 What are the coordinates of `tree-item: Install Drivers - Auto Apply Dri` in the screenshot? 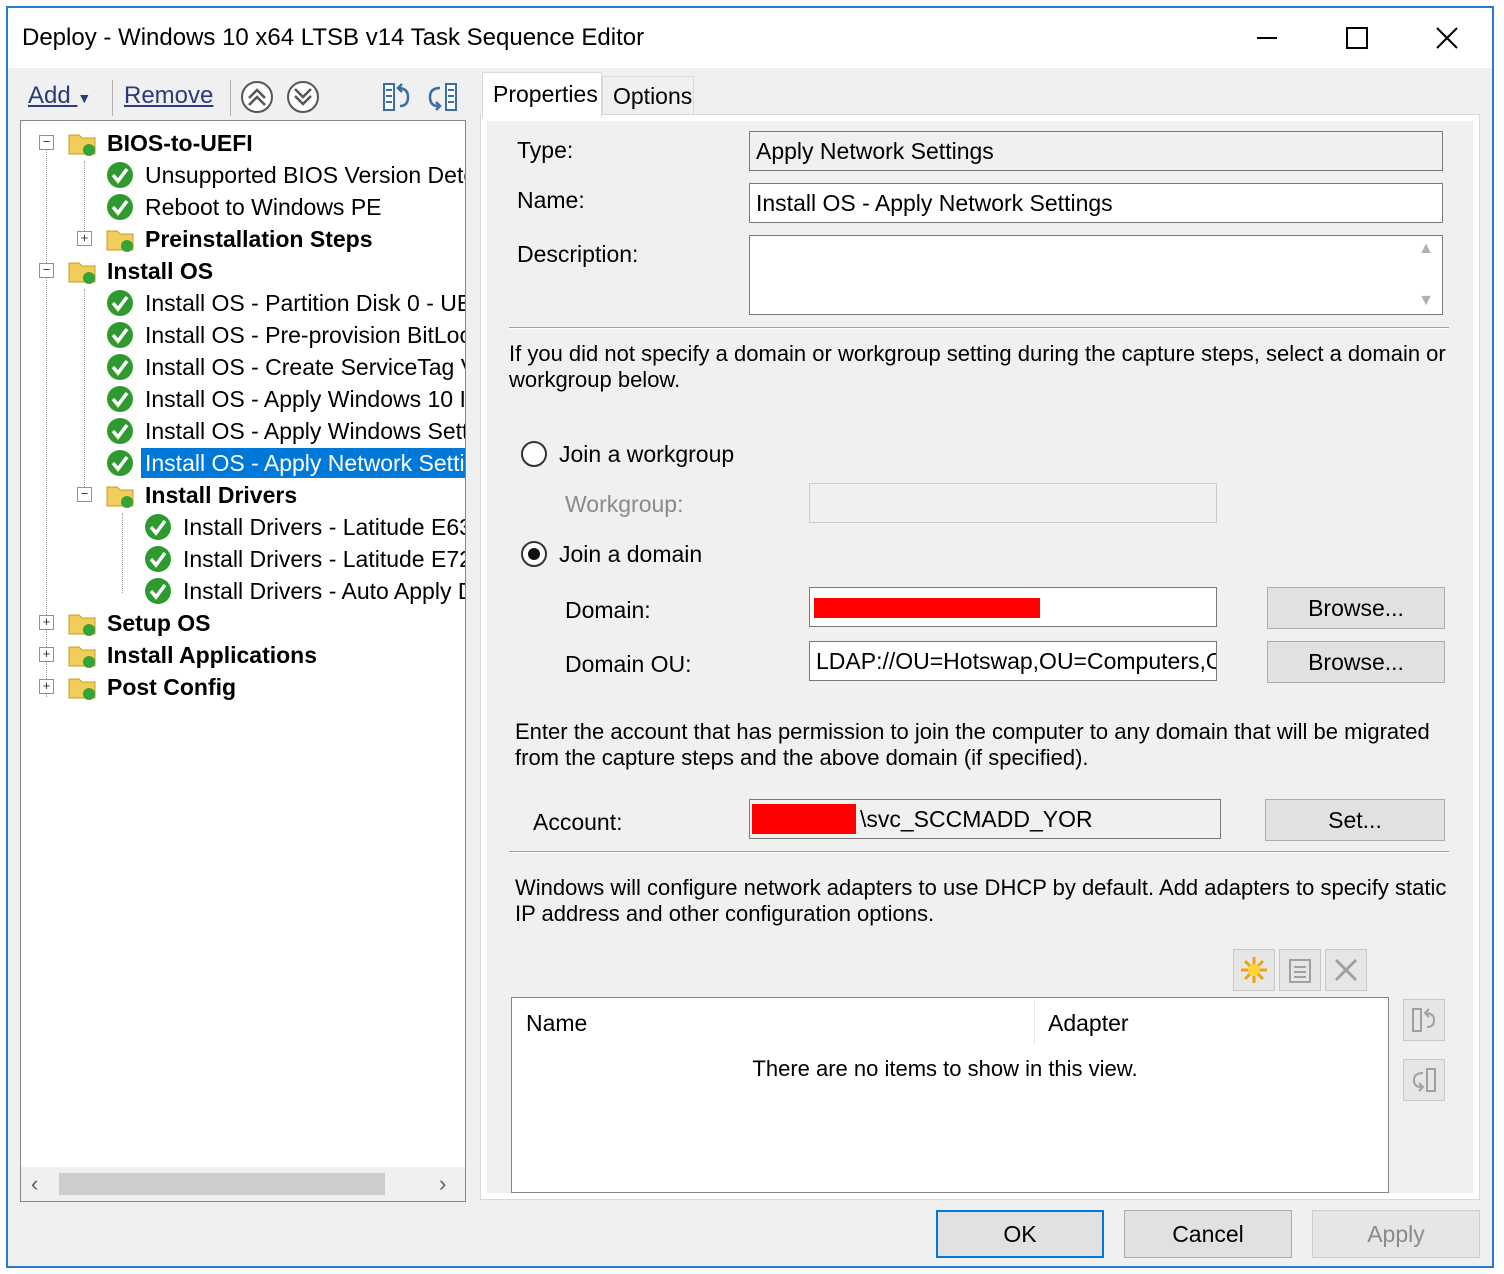 It's located at (304, 591).